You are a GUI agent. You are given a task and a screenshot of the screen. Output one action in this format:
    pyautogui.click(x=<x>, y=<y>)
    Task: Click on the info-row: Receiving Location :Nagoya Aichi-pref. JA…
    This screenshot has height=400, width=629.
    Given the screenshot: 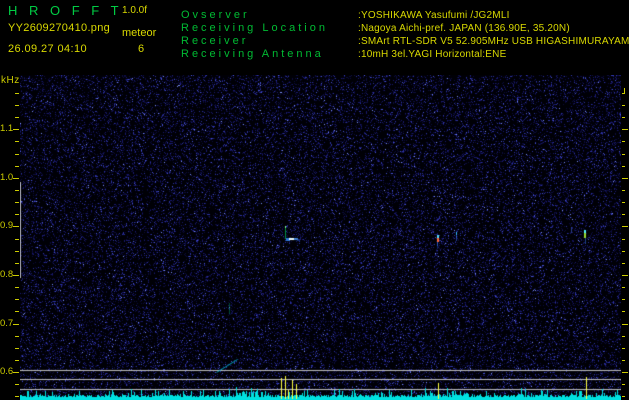 What is the action you would take?
    pyautogui.click(x=405, y=28)
    